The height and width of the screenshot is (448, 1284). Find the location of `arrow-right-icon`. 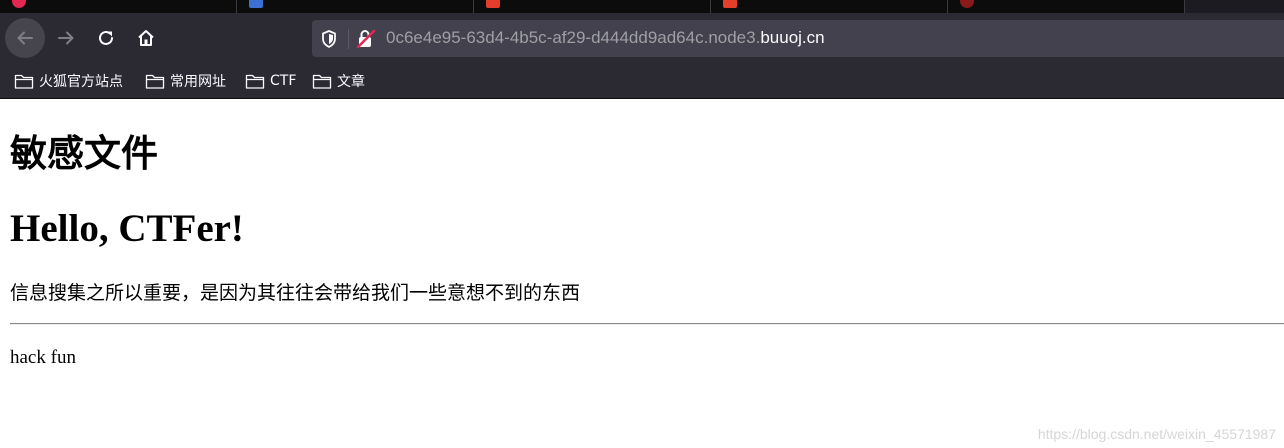

arrow-right-icon is located at coordinates (66, 38).